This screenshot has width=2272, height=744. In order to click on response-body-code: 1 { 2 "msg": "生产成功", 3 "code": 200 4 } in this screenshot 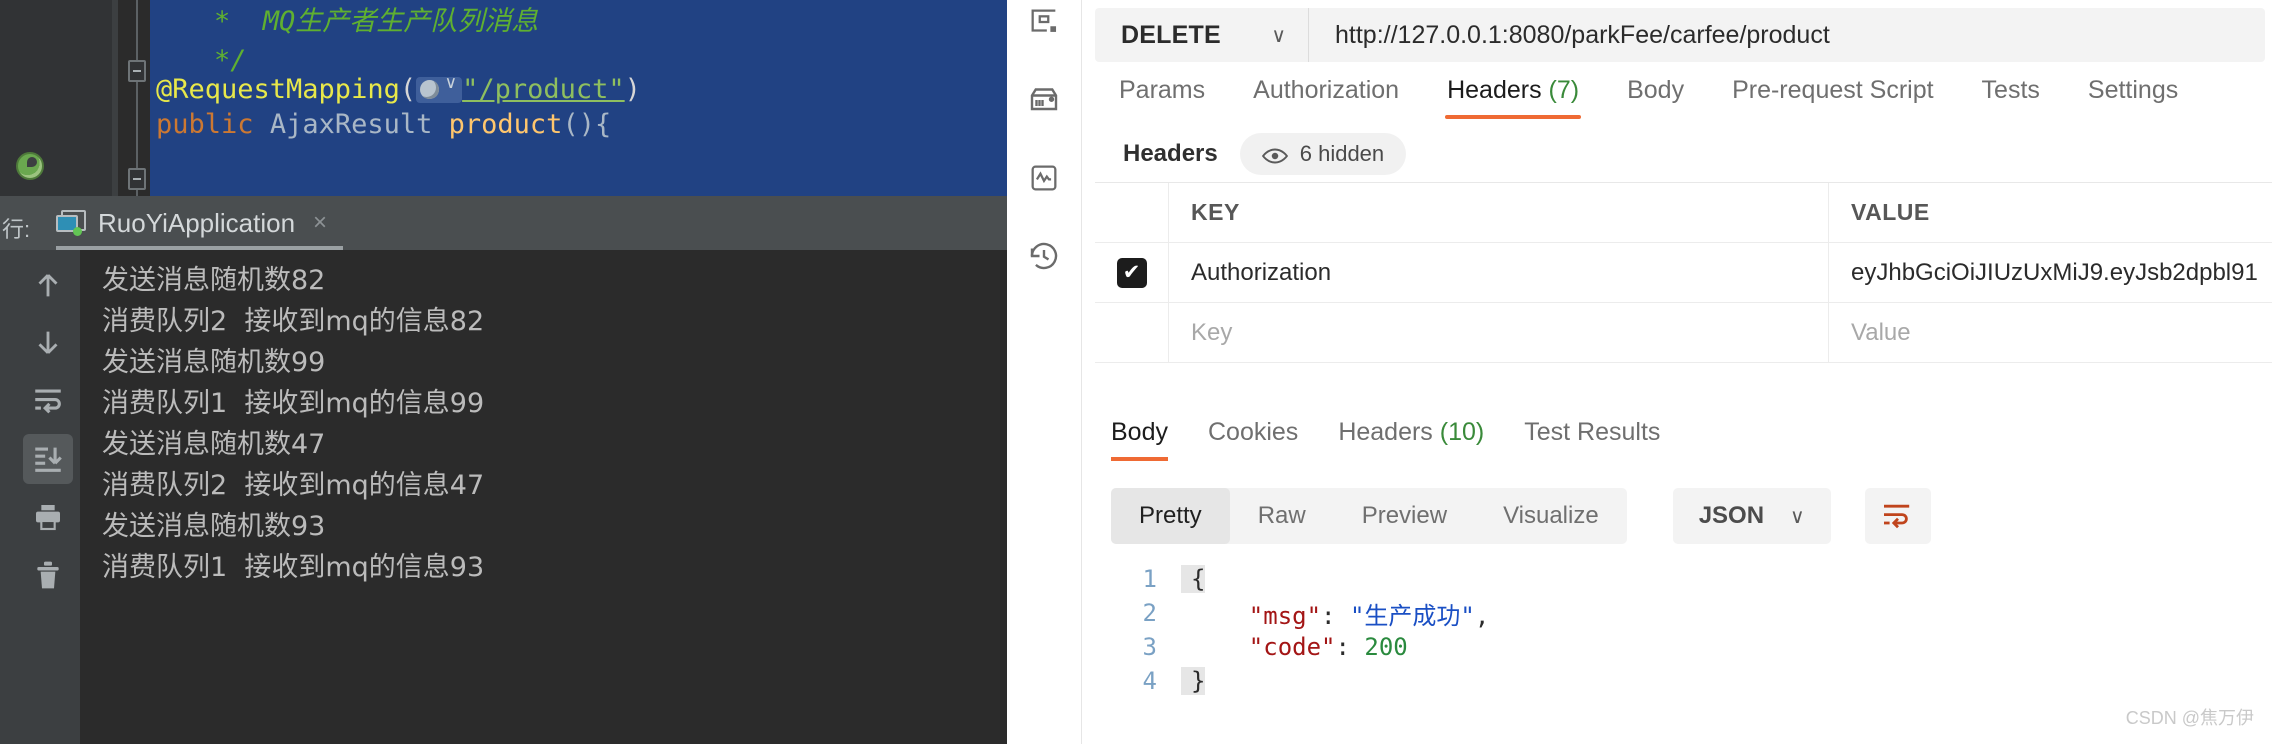, I will do `click(1683, 653)`.